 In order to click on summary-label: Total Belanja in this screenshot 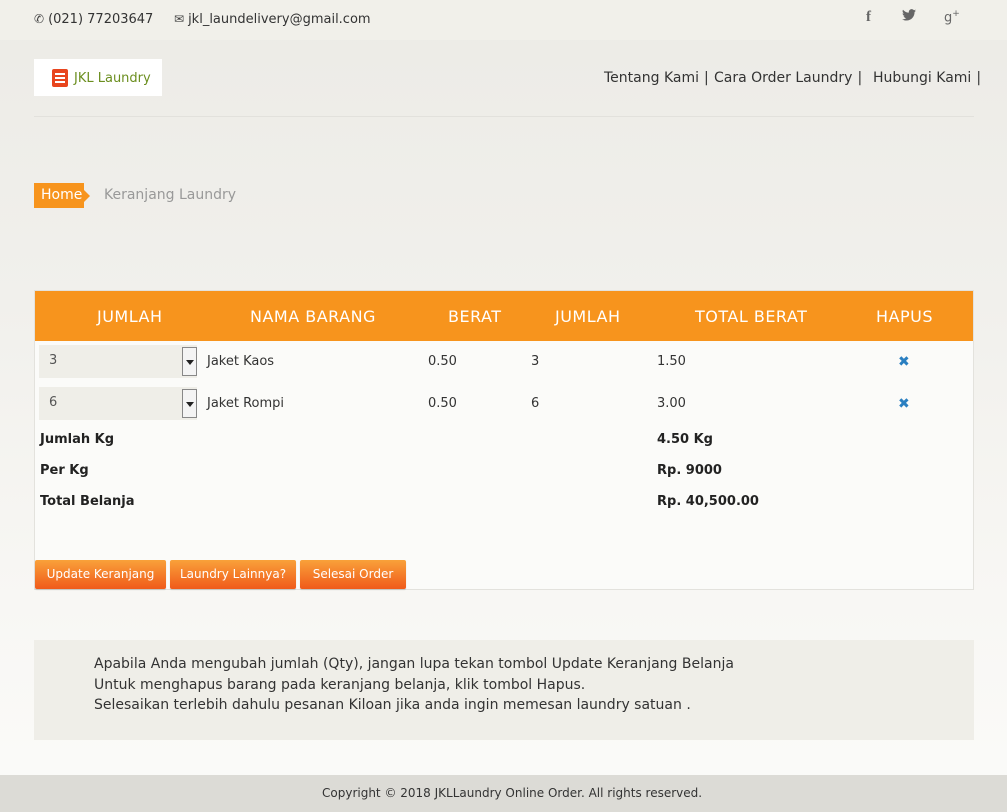, I will do `click(87, 501)`.